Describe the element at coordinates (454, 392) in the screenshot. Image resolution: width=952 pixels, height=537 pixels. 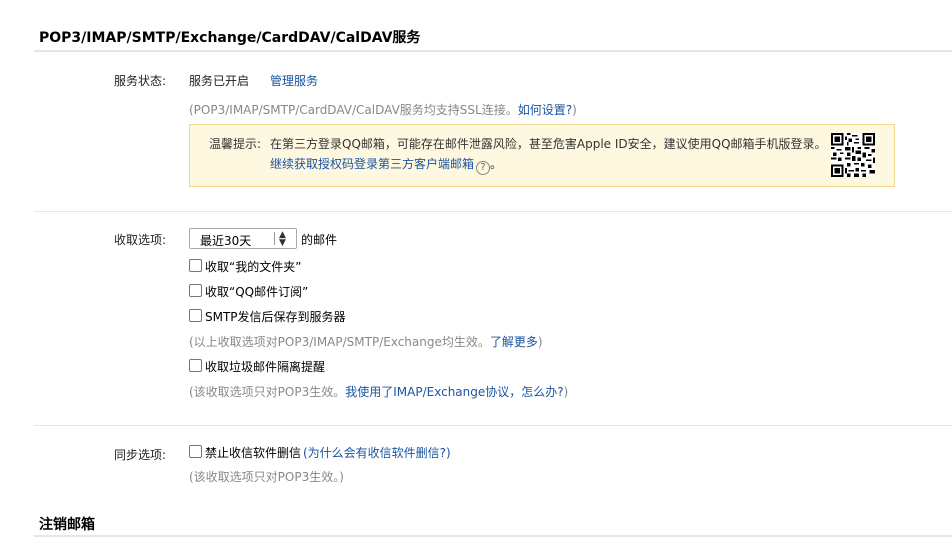
I see `imap-exchange-help-link: 我使用了IMAP/Exchange协议，怎么办?` at that location.